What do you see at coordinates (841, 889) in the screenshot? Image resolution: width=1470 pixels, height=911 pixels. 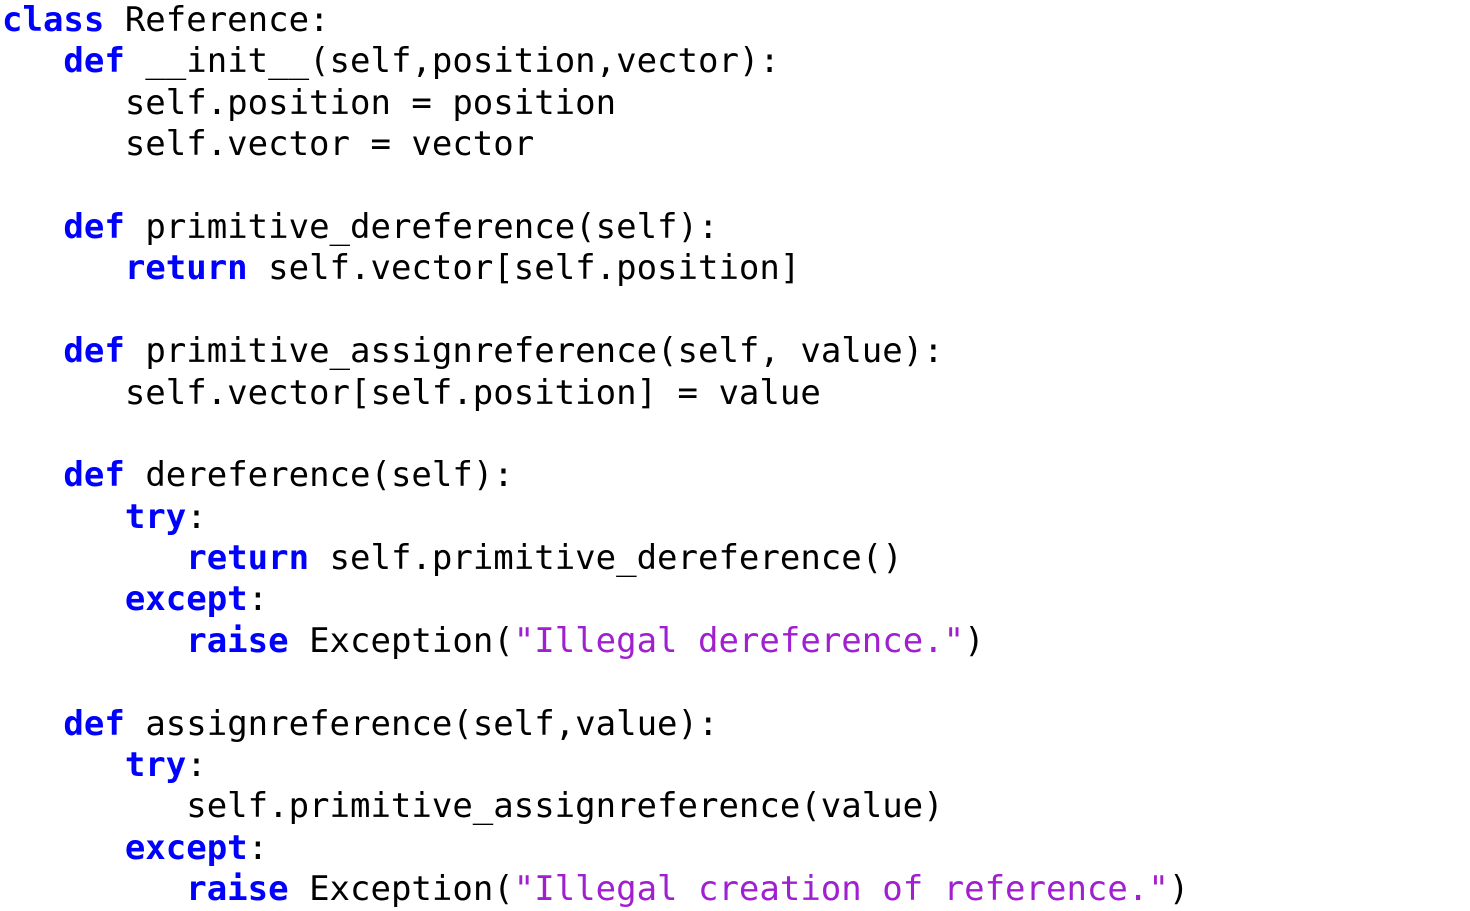 I see `code-token-string: "Illegal creation of reference."` at bounding box center [841, 889].